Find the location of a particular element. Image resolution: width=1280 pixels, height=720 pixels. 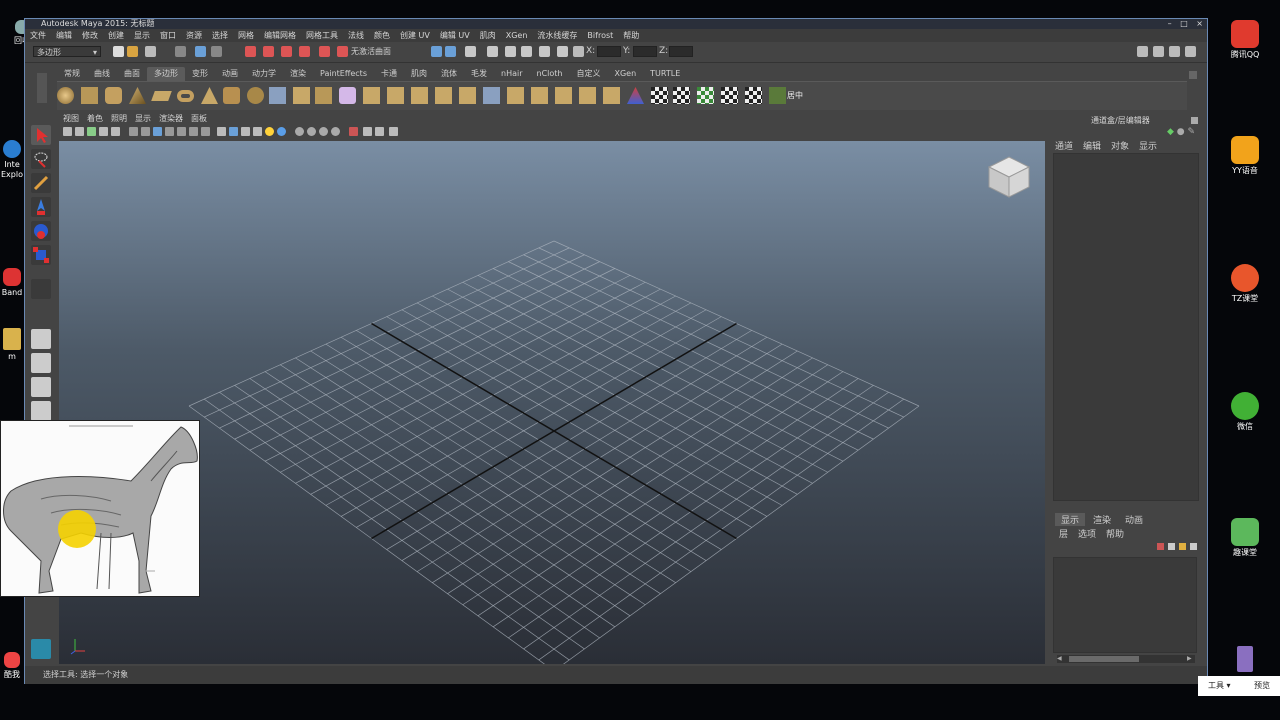

viewport-menu-renderer: 渲染器 is located at coordinates (171, 119).